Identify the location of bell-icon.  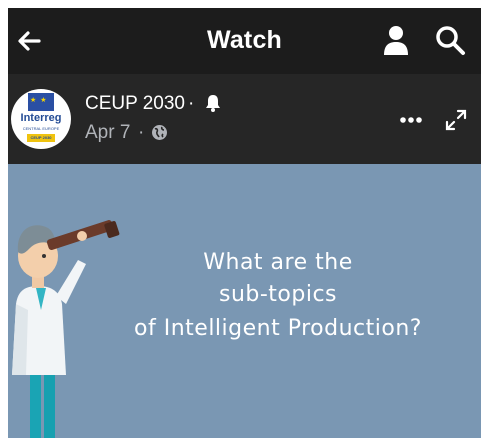
(213, 103).